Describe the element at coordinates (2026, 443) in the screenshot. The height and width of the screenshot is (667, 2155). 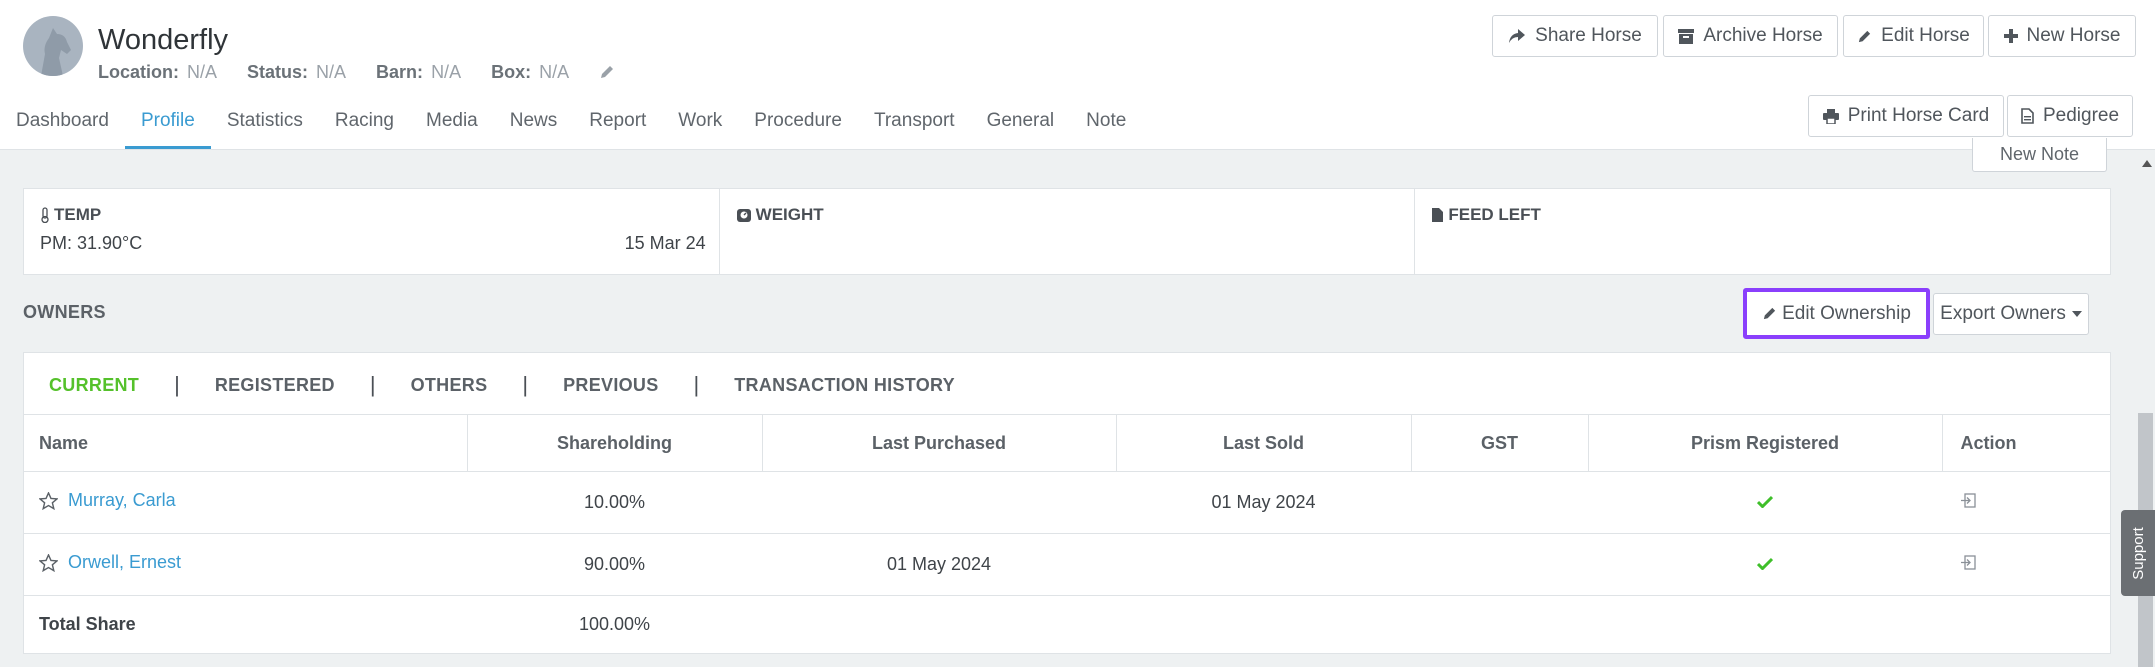
I see `column-header-action: Action` at that location.